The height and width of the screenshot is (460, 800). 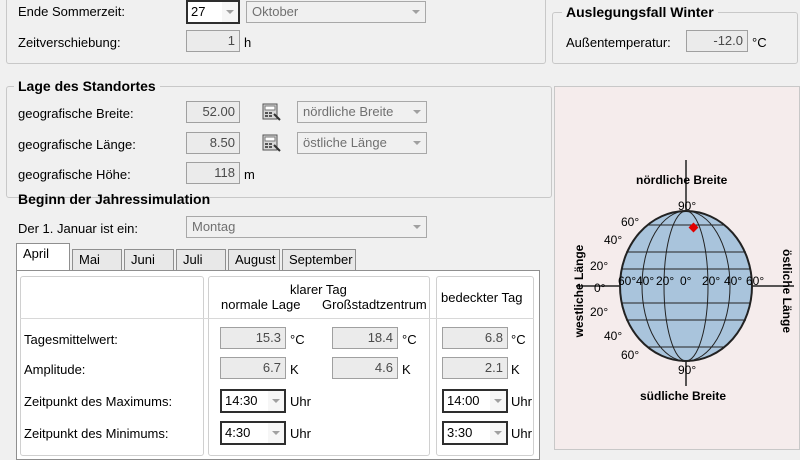 I want to click on tab-juni: Juni, so click(x=149, y=260).